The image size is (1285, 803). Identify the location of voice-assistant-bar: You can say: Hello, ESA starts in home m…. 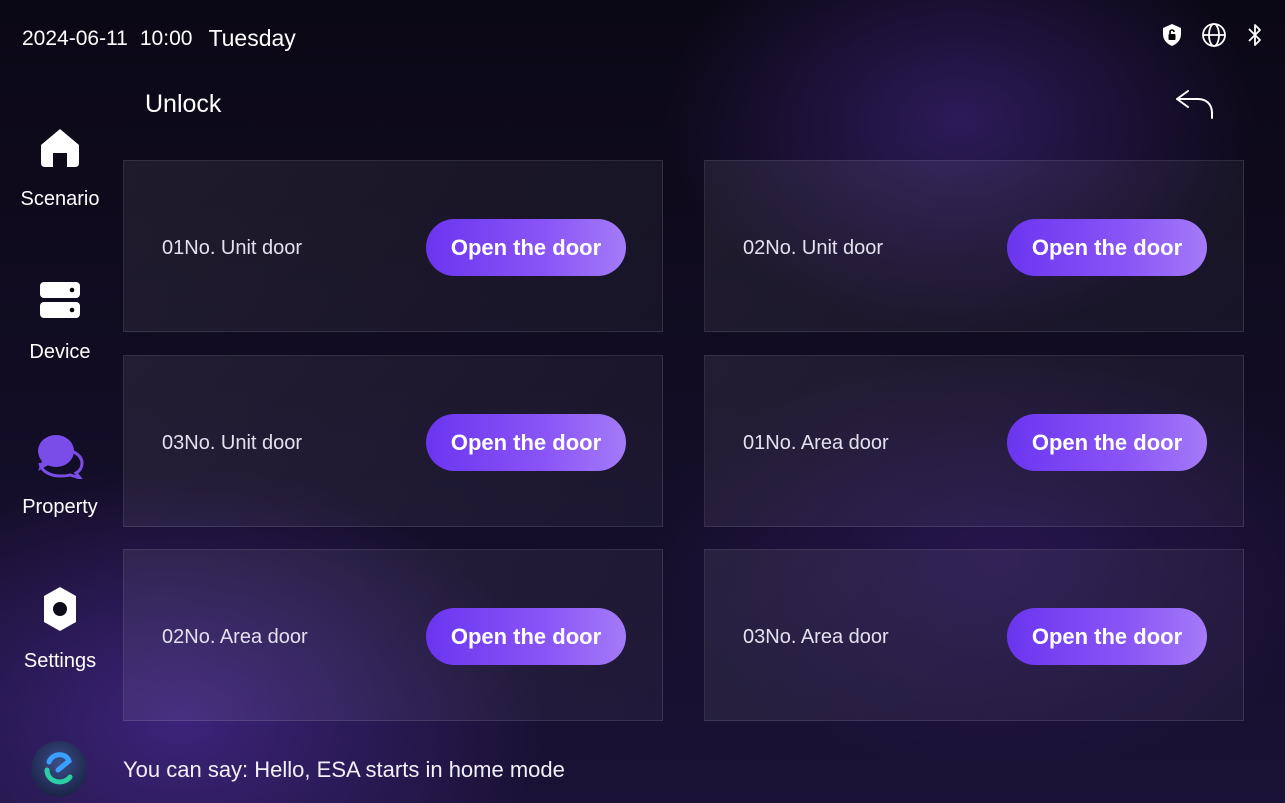
(480, 769).